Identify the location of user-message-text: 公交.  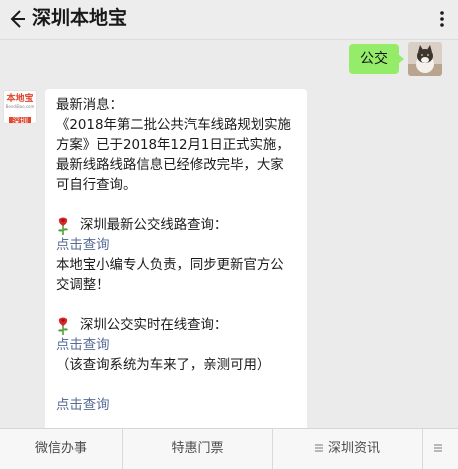
(374, 59).